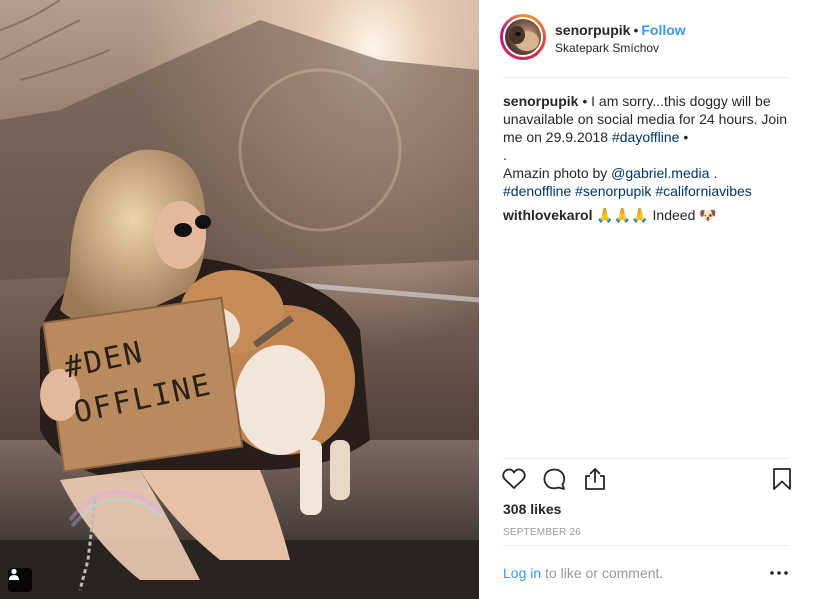 This screenshot has height=599, width=814. What do you see at coordinates (607, 48) in the screenshot?
I see `post-location: Skatepark Smíchov` at bounding box center [607, 48].